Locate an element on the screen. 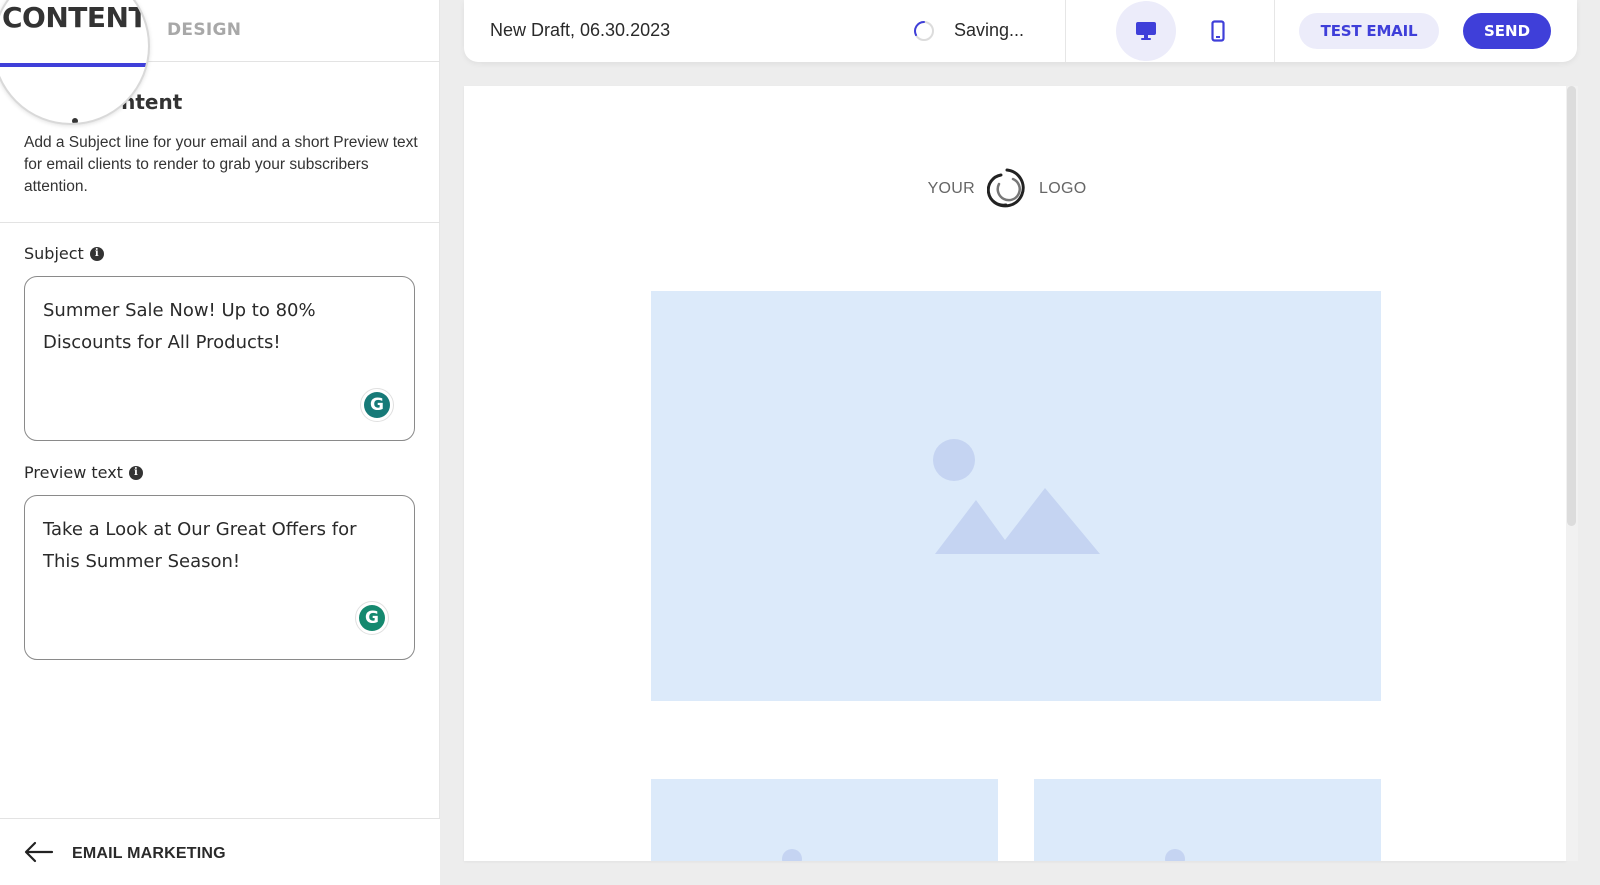 This screenshot has width=1600, height=885. arrow-left-icon is located at coordinates (39, 852).